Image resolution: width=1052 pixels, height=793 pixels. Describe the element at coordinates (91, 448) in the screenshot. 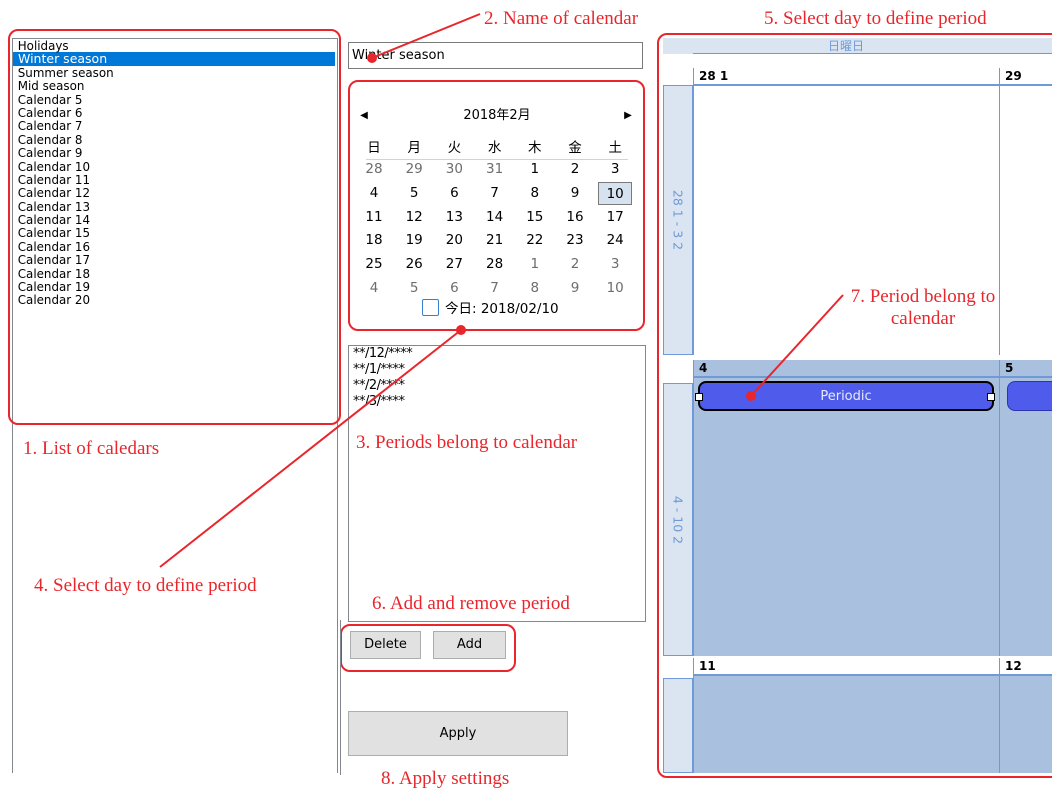

I see `annotation-list-of-calendars: 1. List of caledars` at that location.